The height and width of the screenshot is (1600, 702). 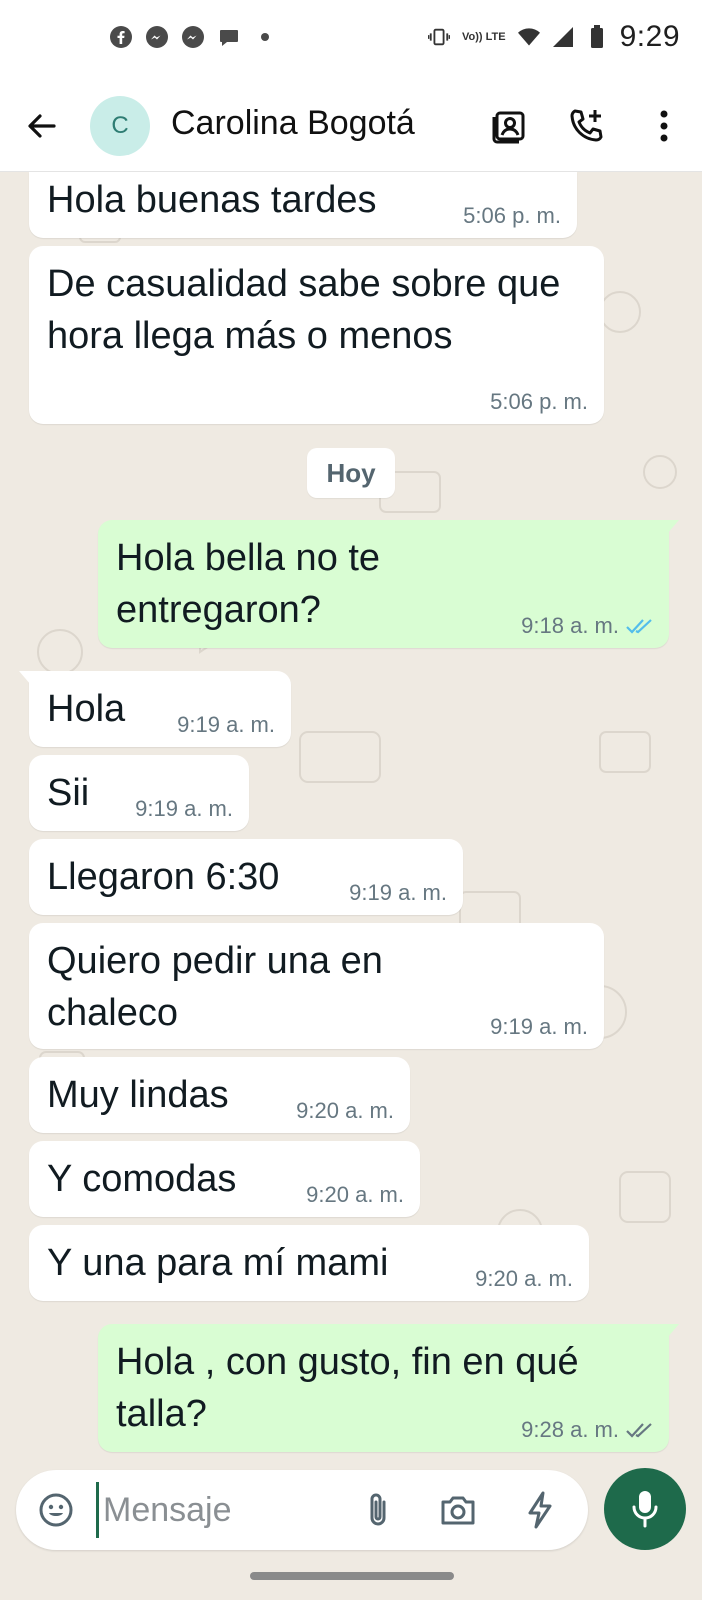 I want to click on attach-icon, so click(x=378, y=1510).